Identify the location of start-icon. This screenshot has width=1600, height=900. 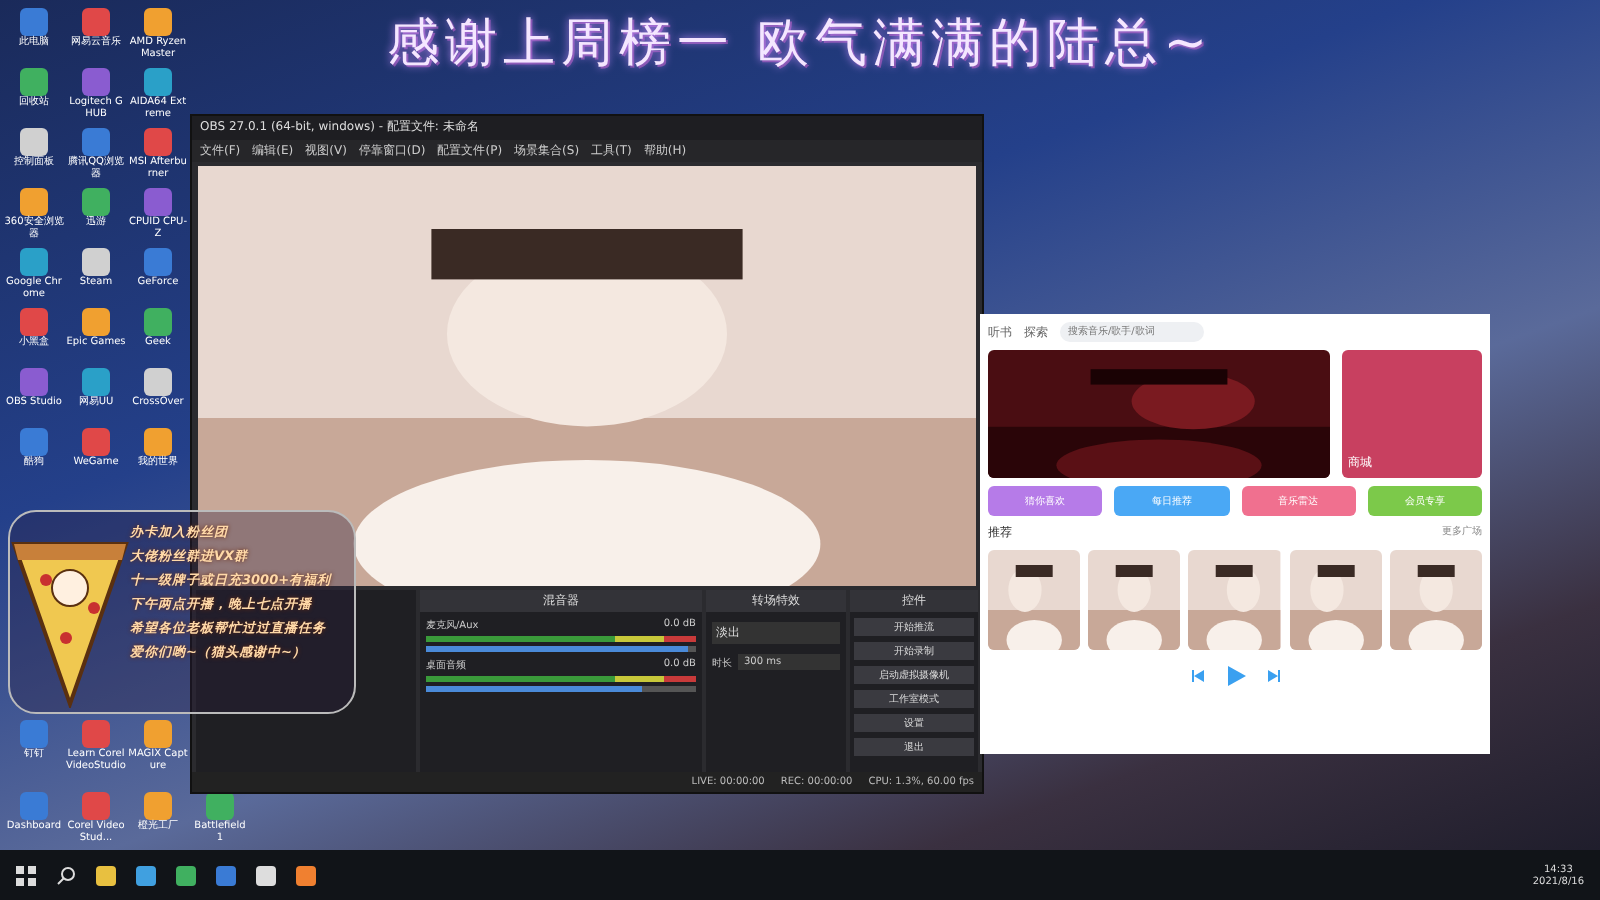
(26, 875).